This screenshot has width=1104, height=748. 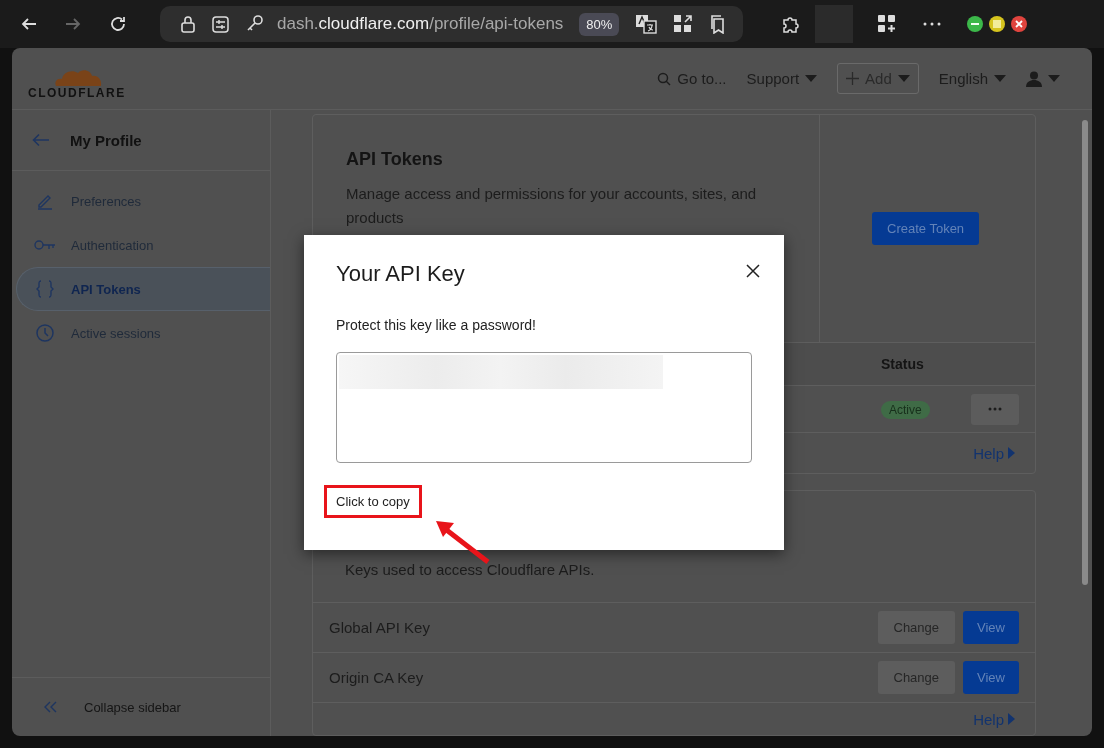 I want to click on create-token-button: Create Token, so click(x=926, y=228).